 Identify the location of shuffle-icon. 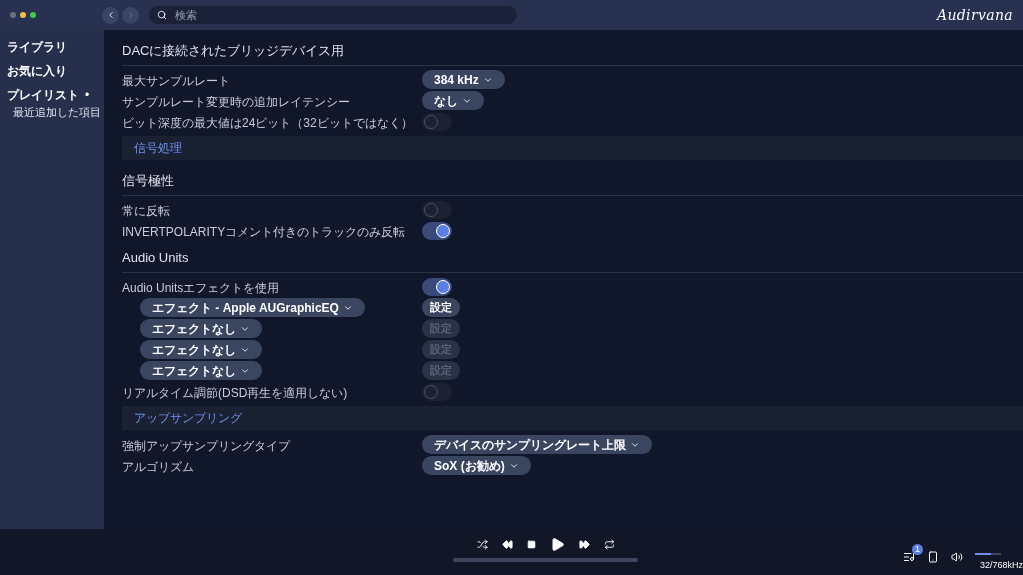
(482, 544).